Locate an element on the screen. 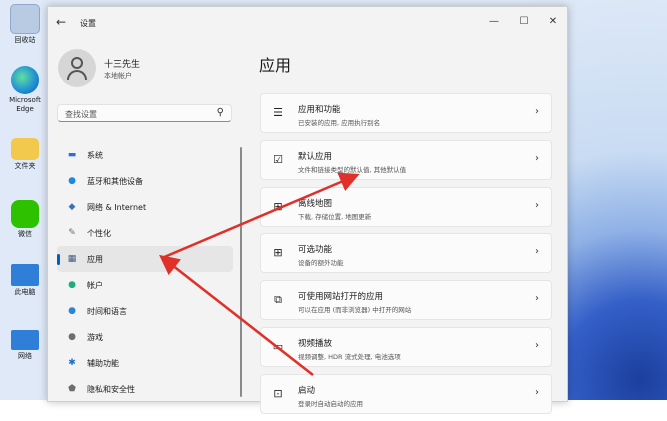  desktop-icon-folder: 文件夹 is located at coordinates (25, 152).